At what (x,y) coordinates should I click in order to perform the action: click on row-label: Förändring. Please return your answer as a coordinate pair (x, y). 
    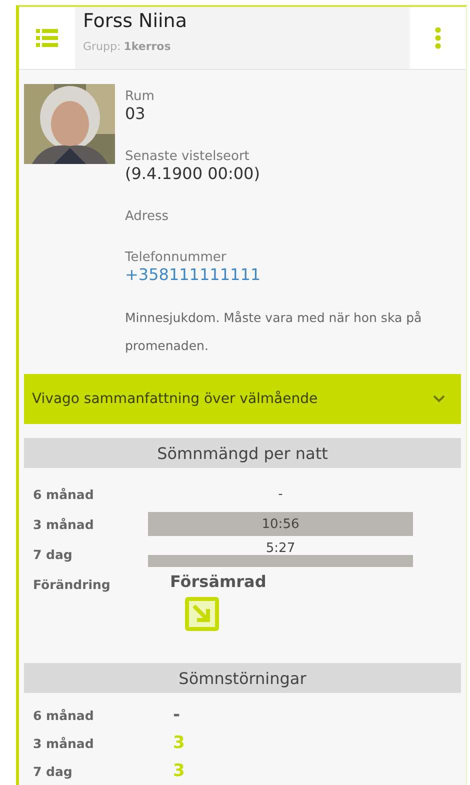
    Looking at the image, I should click on (72, 584).